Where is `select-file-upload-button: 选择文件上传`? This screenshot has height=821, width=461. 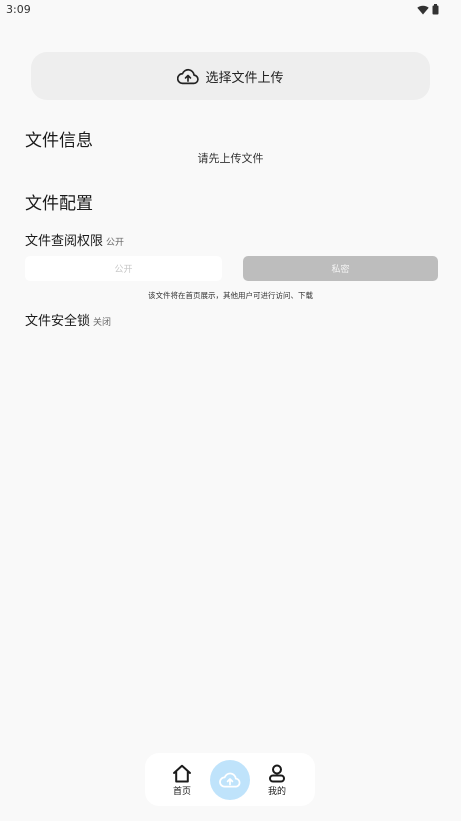 select-file-upload-button: 选择文件上传 is located at coordinates (230, 76).